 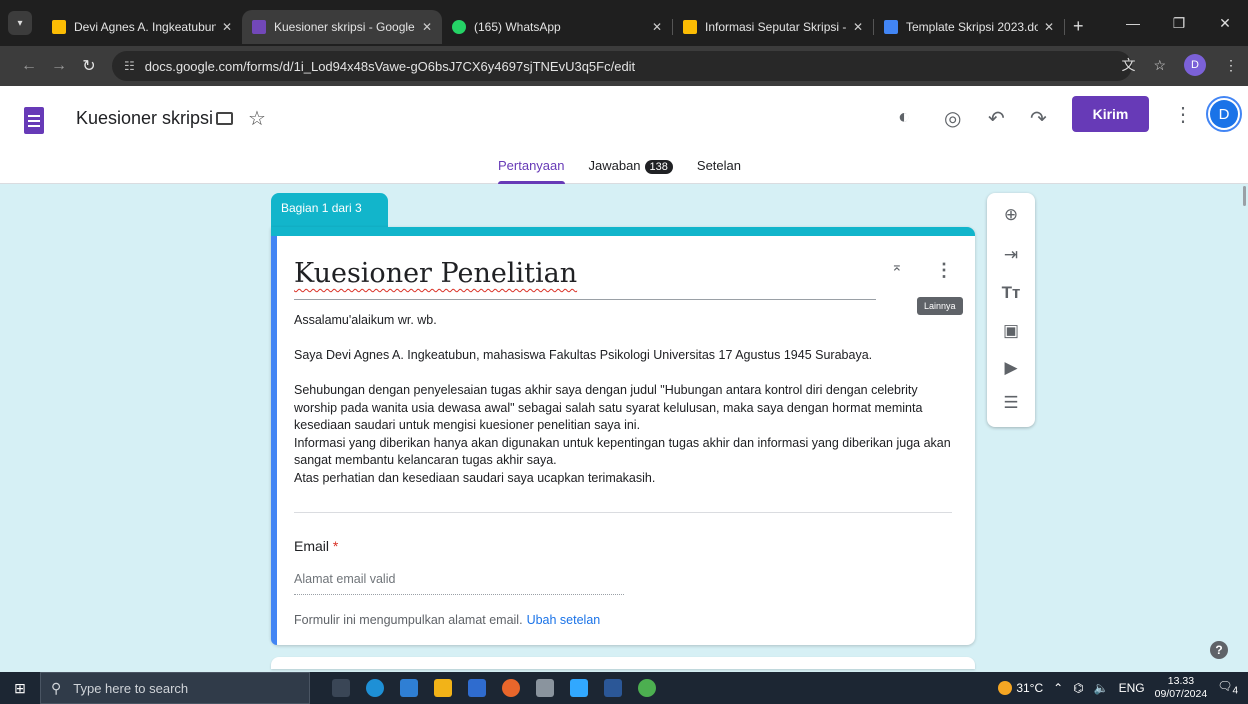 I want to click on browser-tab-title: Kuesioner skripsi - Google F, so click(x=345, y=27).